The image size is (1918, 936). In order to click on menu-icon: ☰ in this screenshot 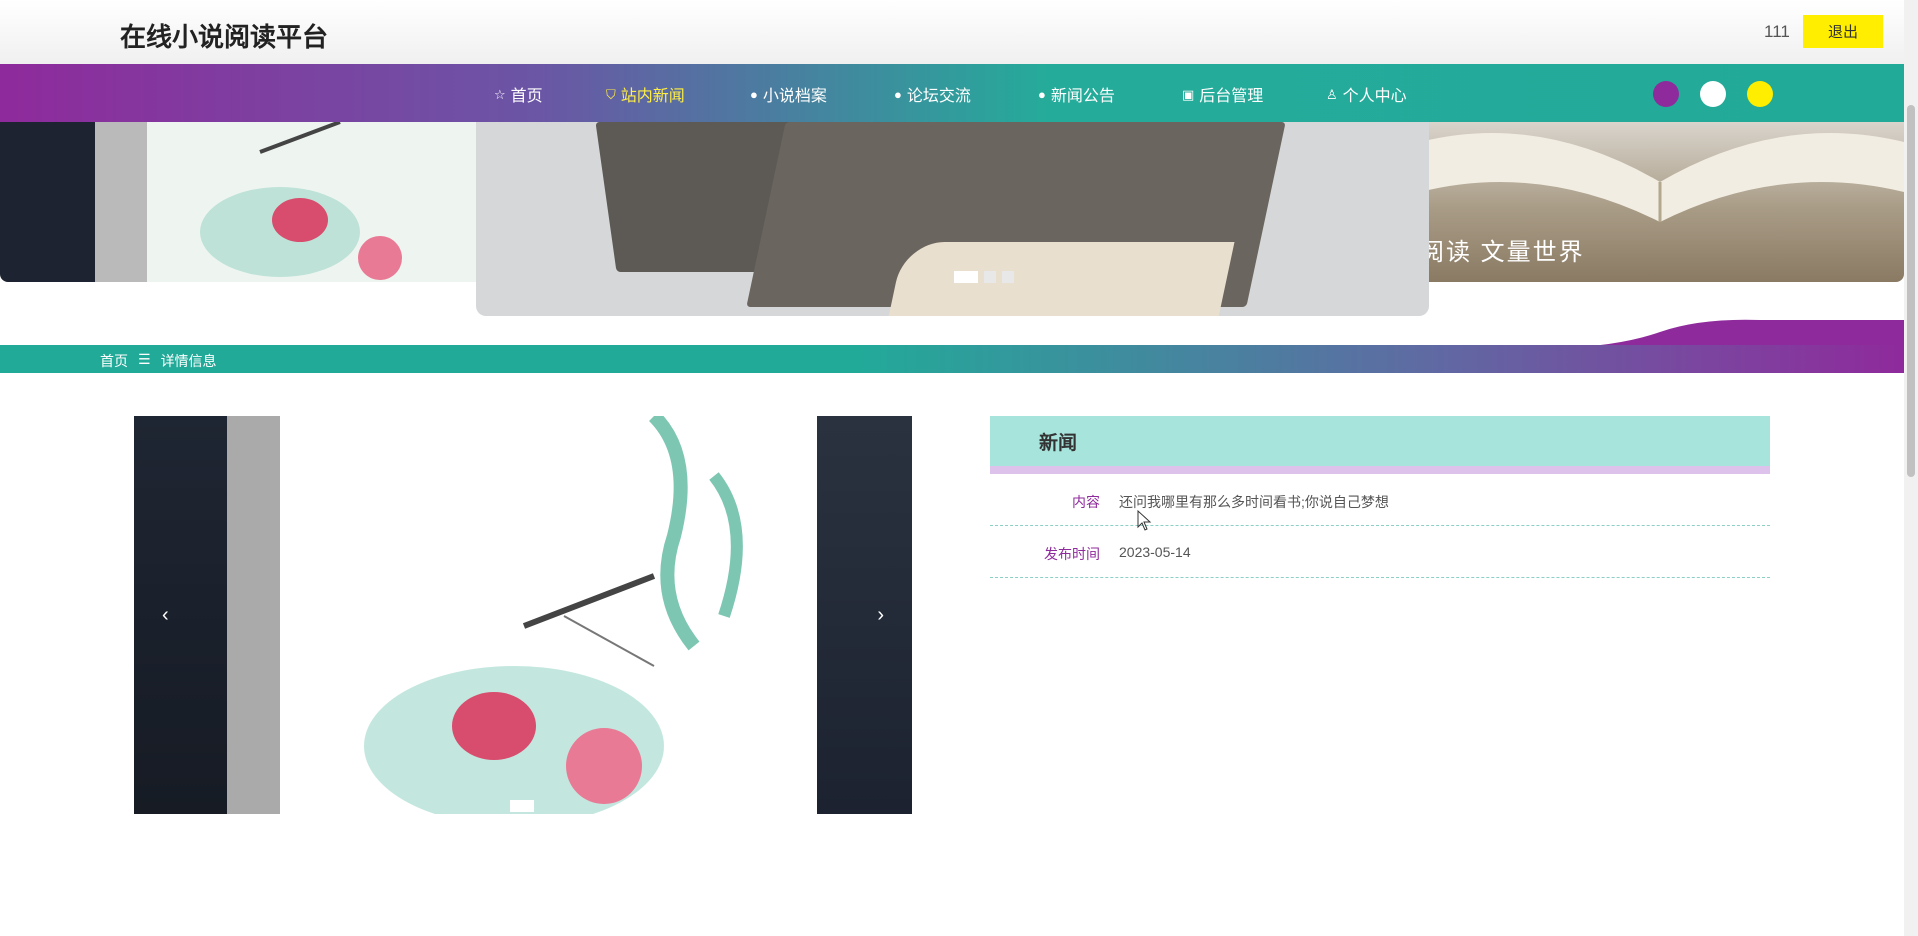, I will do `click(144, 359)`.